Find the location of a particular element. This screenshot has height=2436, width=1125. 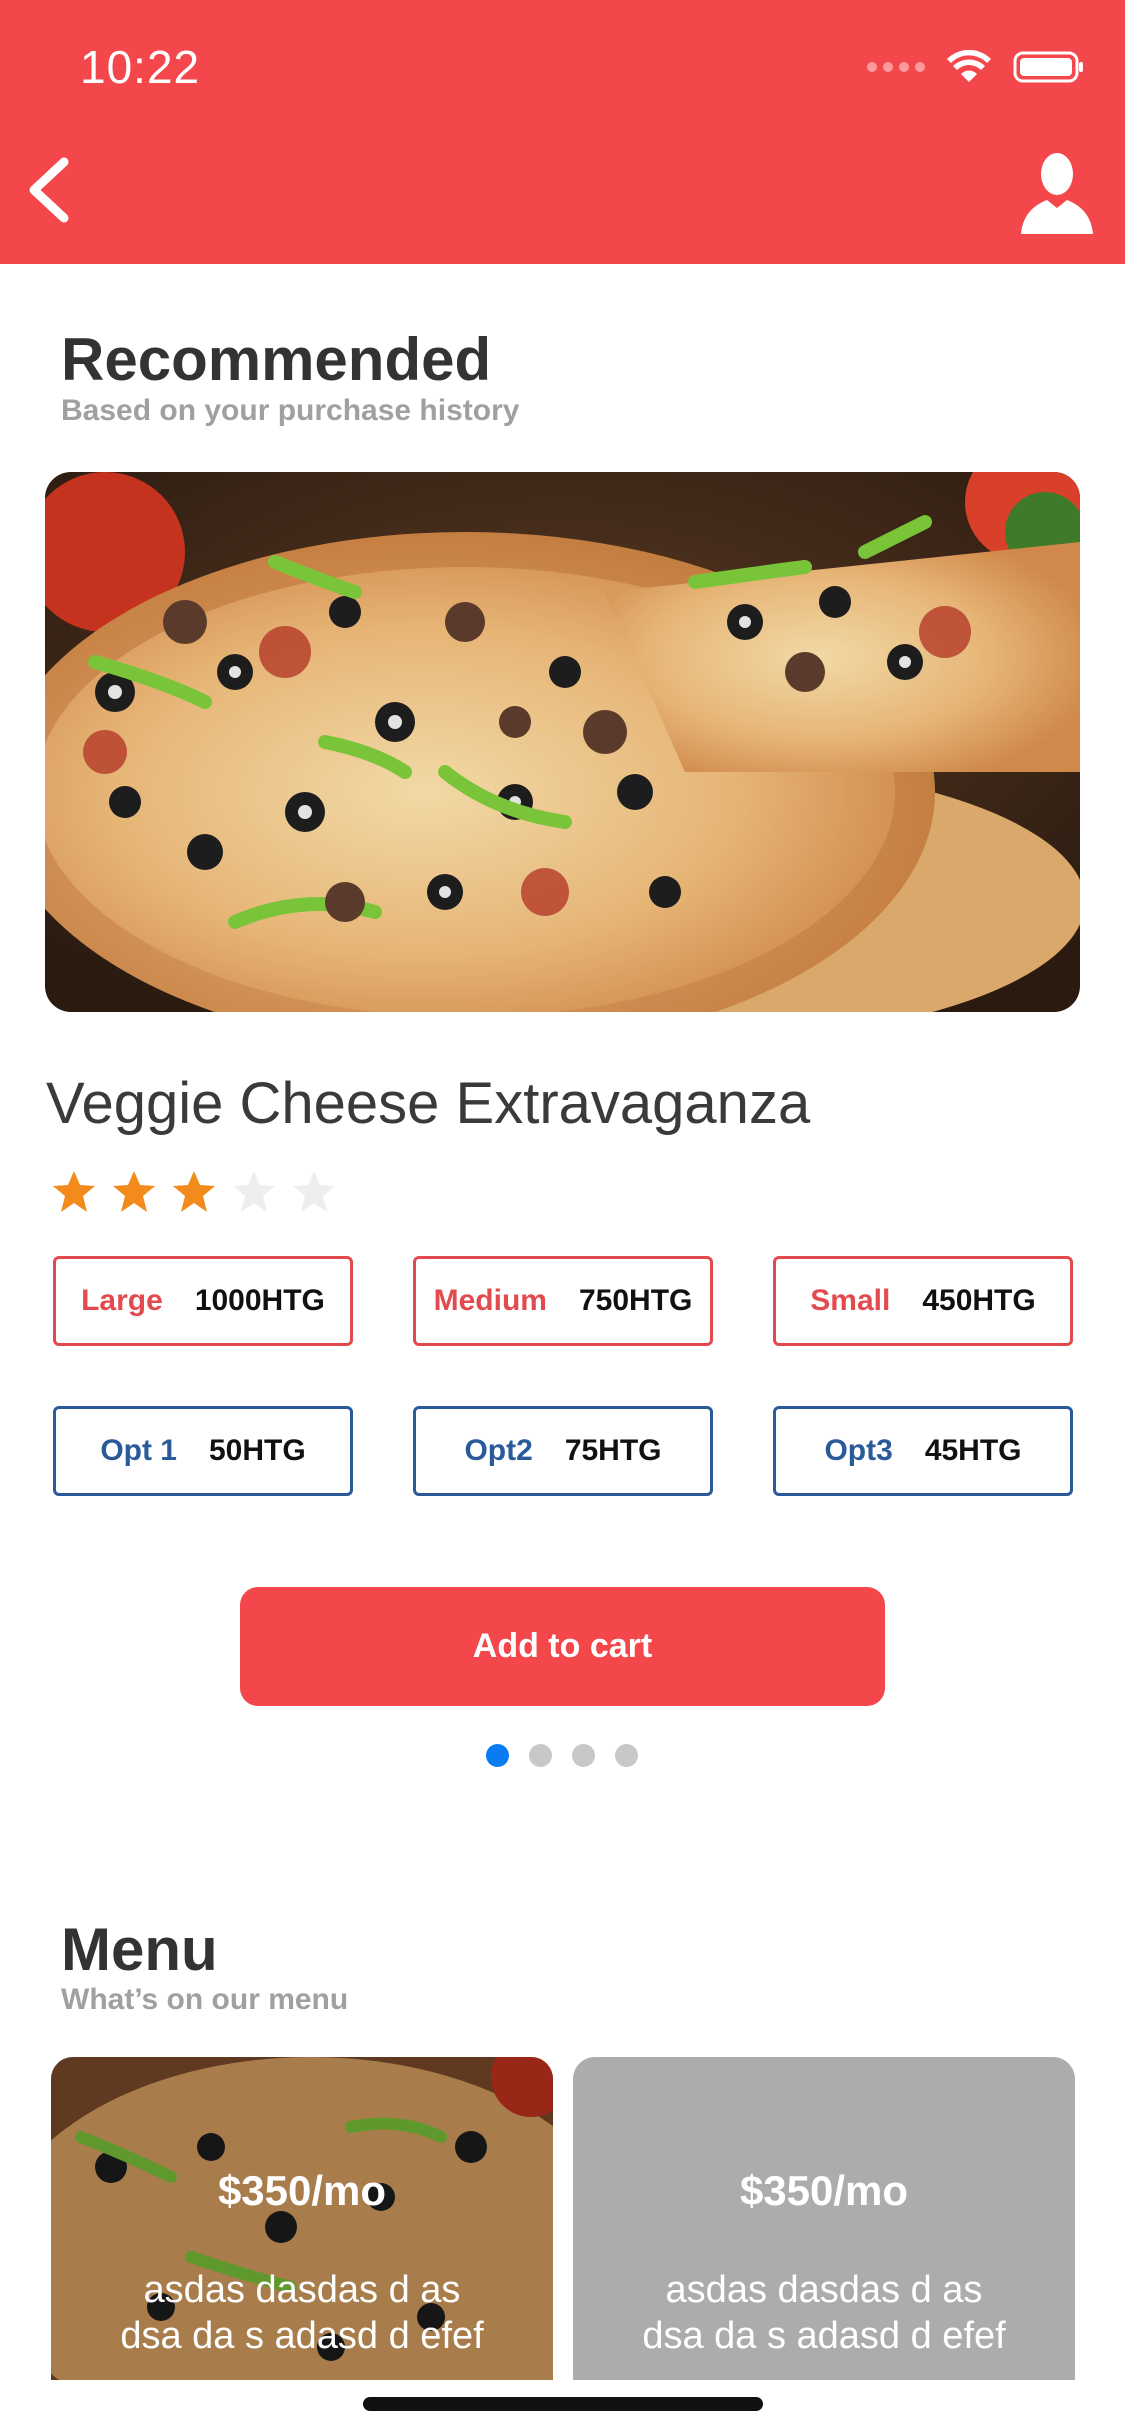

profile-button is located at coordinates (1057, 192).